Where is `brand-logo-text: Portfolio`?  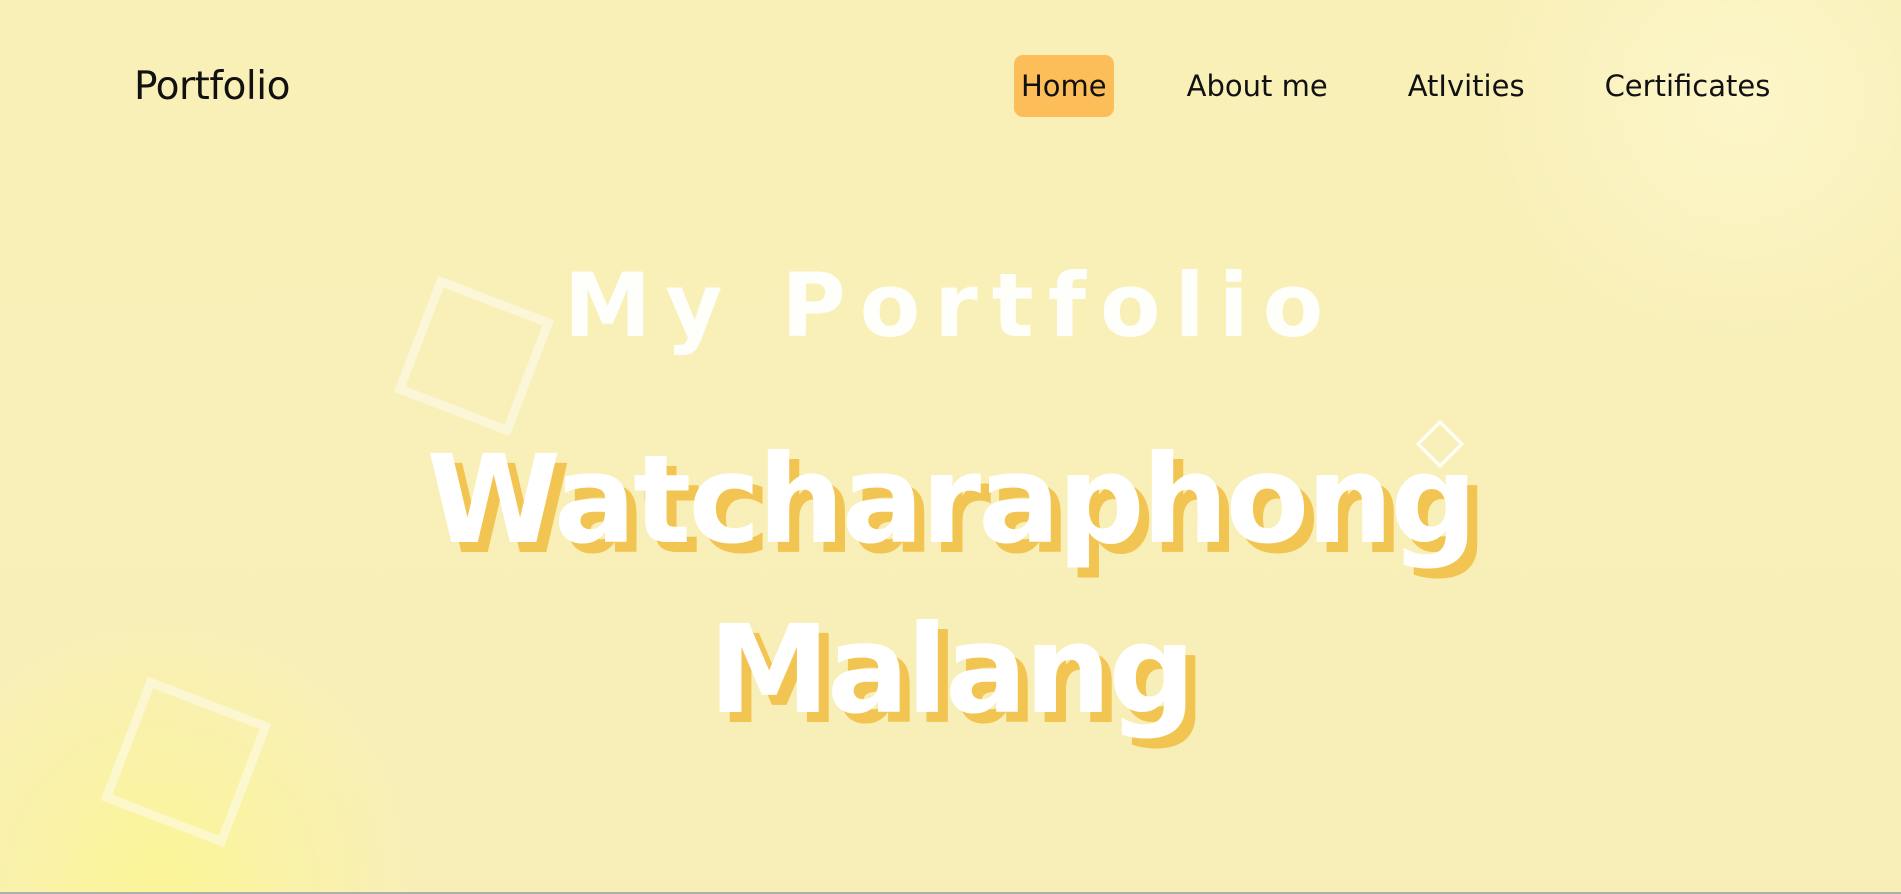
brand-logo-text: Portfolio is located at coordinates (212, 87).